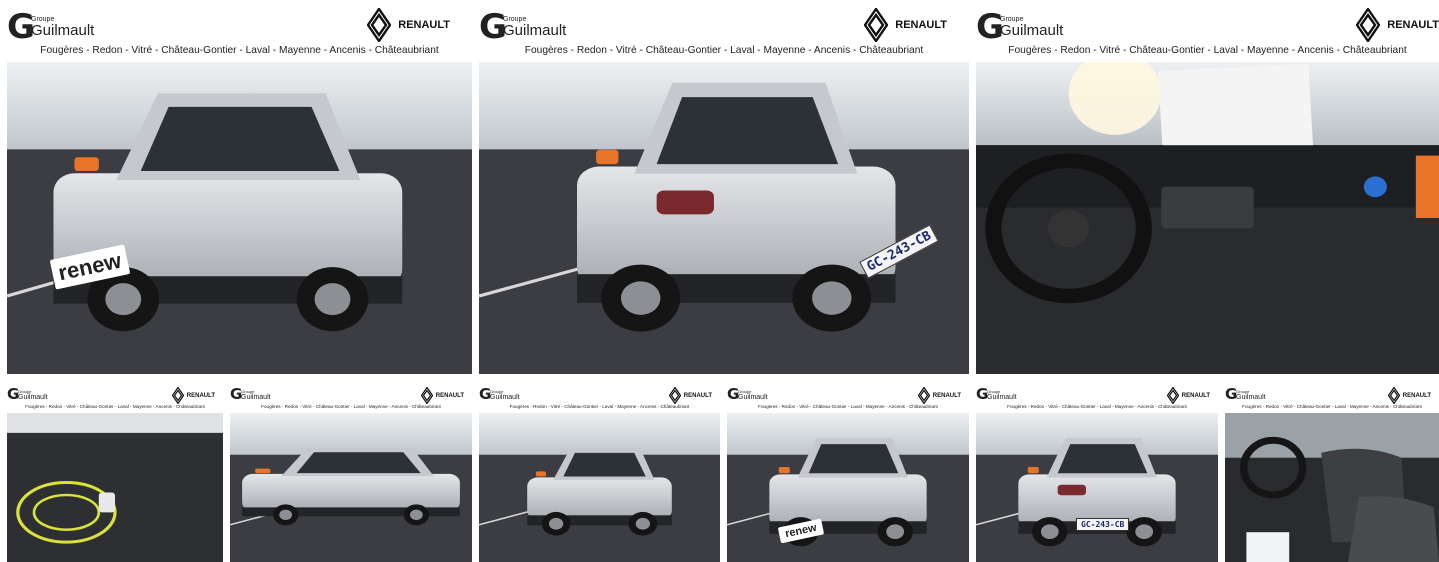  Describe the element at coordinates (1375, 187) in the screenshot. I see `vent-icon` at that location.